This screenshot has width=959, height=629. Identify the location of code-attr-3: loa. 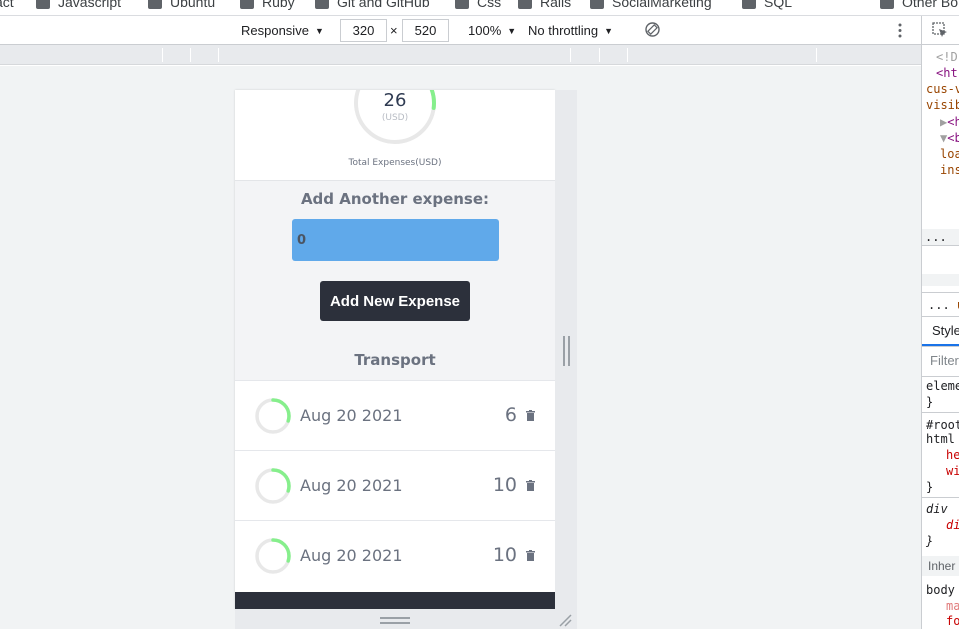
(949, 154).